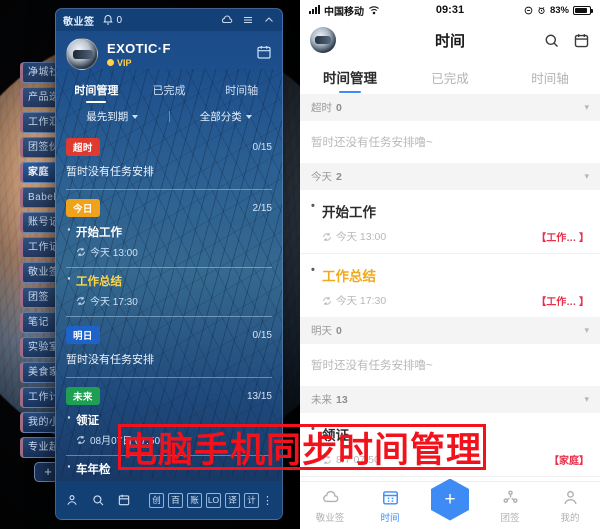 This screenshot has height=529, width=600. I want to click on phone-bottom-nav: 敬业签 时间 + 团签 我的, so click(450, 503).